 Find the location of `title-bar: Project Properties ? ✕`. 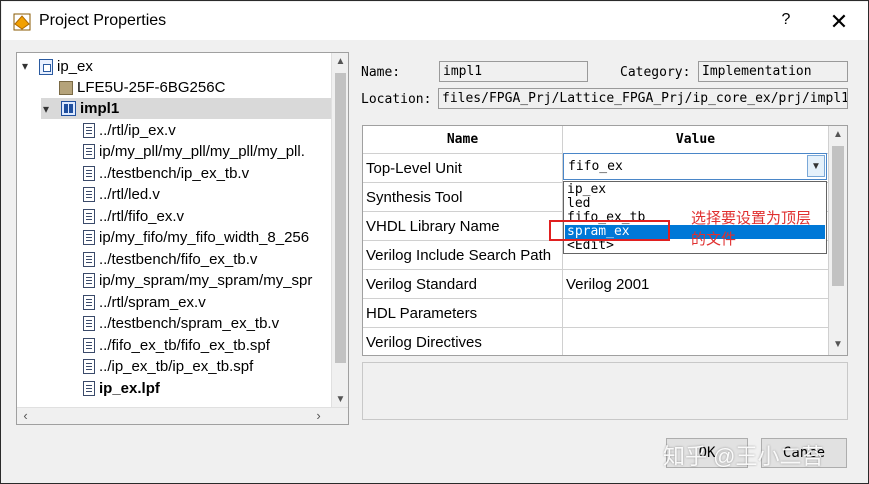

title-bar: Project Properties ? ✕ is located at coordinates (435, 21).